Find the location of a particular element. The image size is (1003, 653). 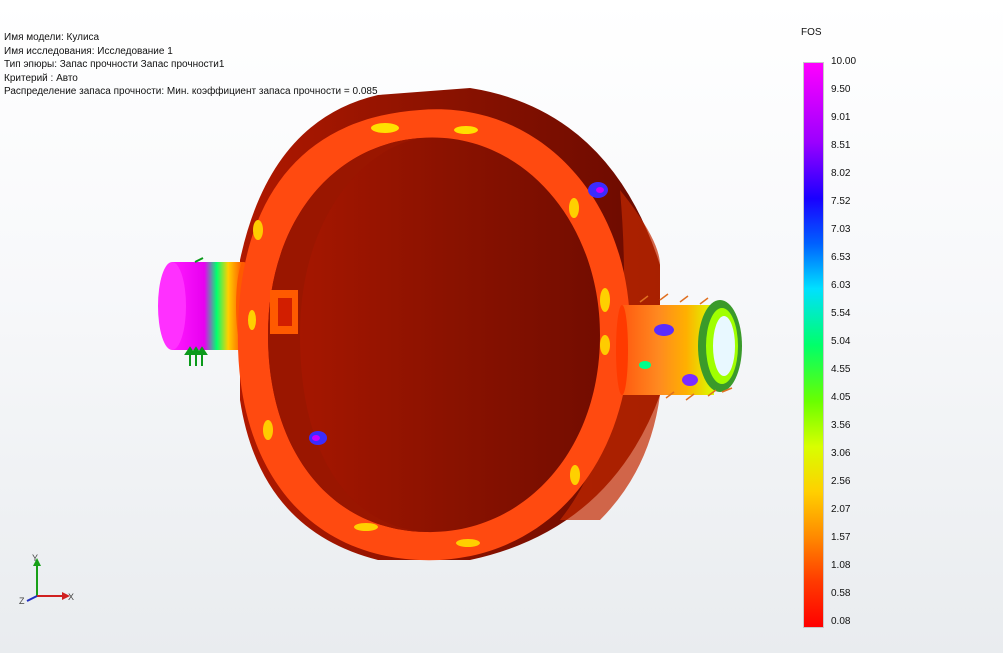

legend-tick-label: 6.03 is located at coordinates (841, 285).